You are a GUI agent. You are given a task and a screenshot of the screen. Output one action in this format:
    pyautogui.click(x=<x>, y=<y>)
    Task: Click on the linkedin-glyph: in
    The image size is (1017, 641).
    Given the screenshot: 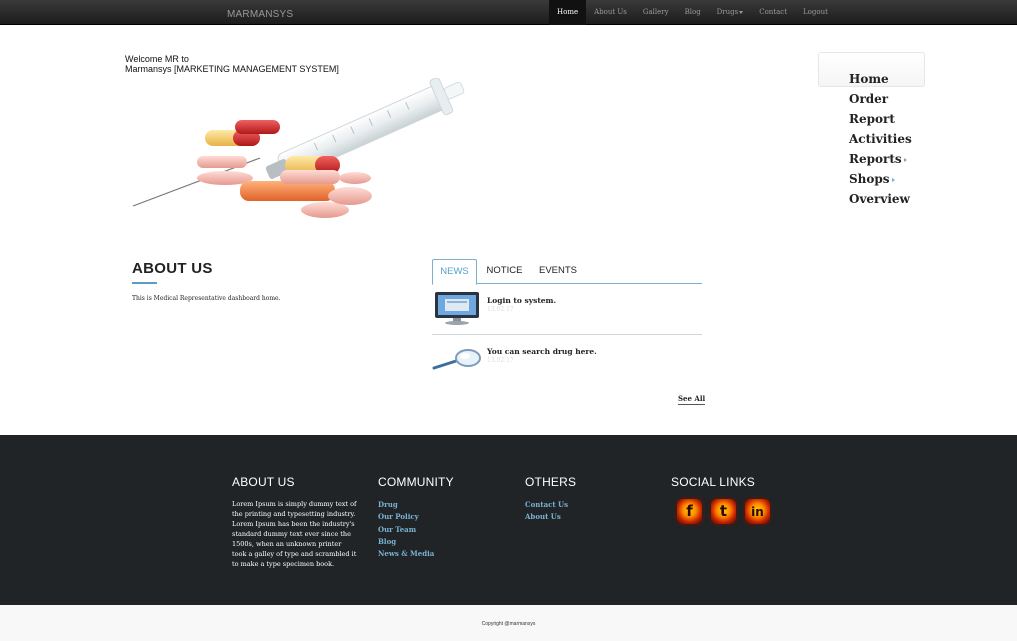 What is the action you would take?
    pyautogui.click(x=757, y=511)
    